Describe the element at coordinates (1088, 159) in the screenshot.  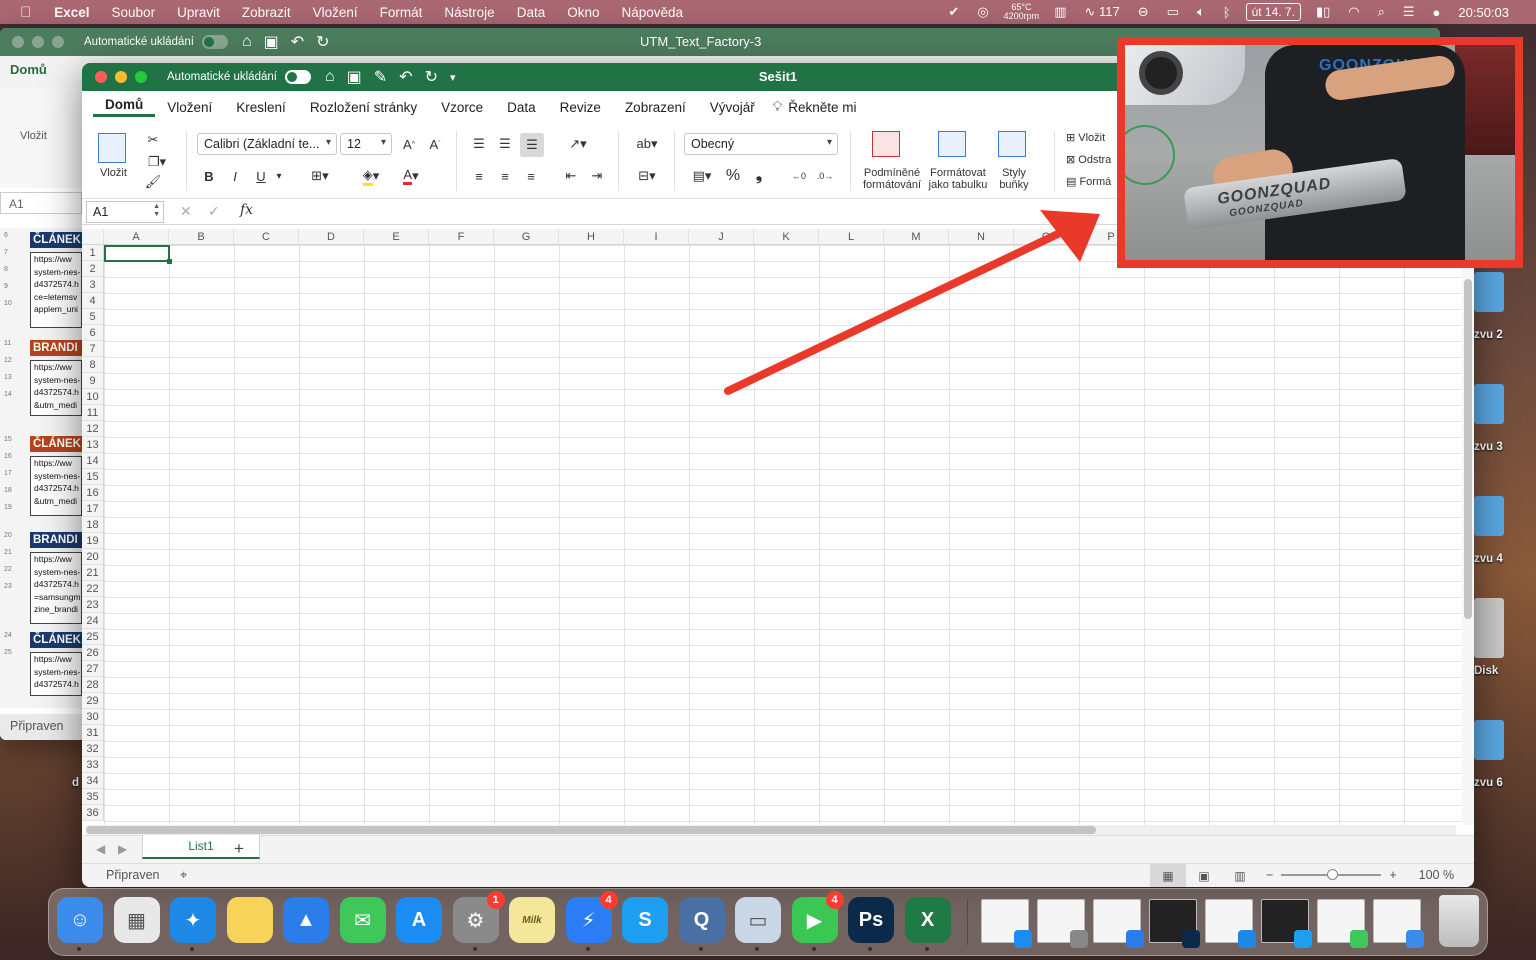
I see `delete-cells-button: ⊠ Odstra` at that location.